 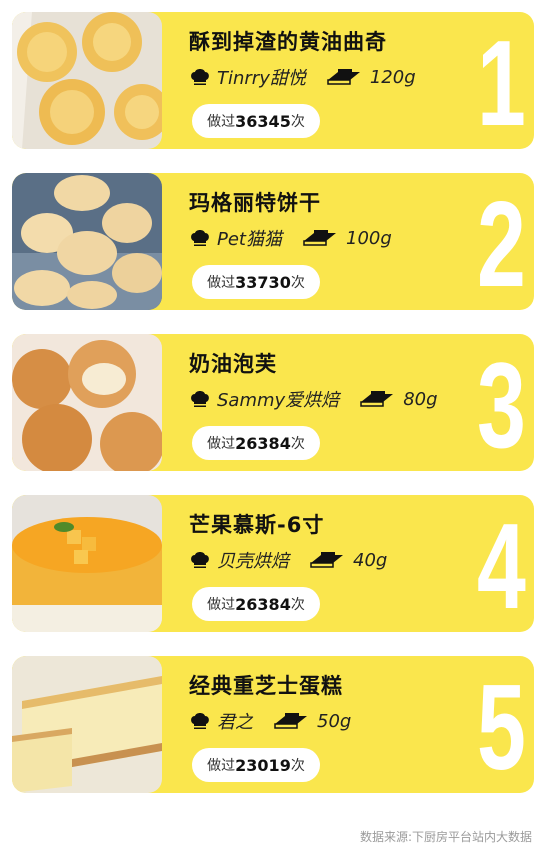 I want to click on rank-number: 4, so click(x=501, y=565).